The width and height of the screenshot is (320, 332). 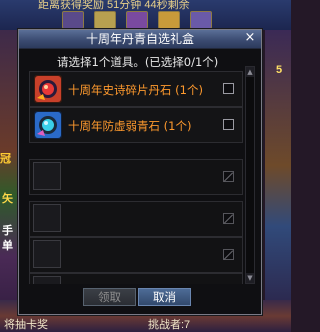 I want to click on item-row-anti-weak-stone: 十周年防虚弱青石 (1个), so click(x=136, y=125).